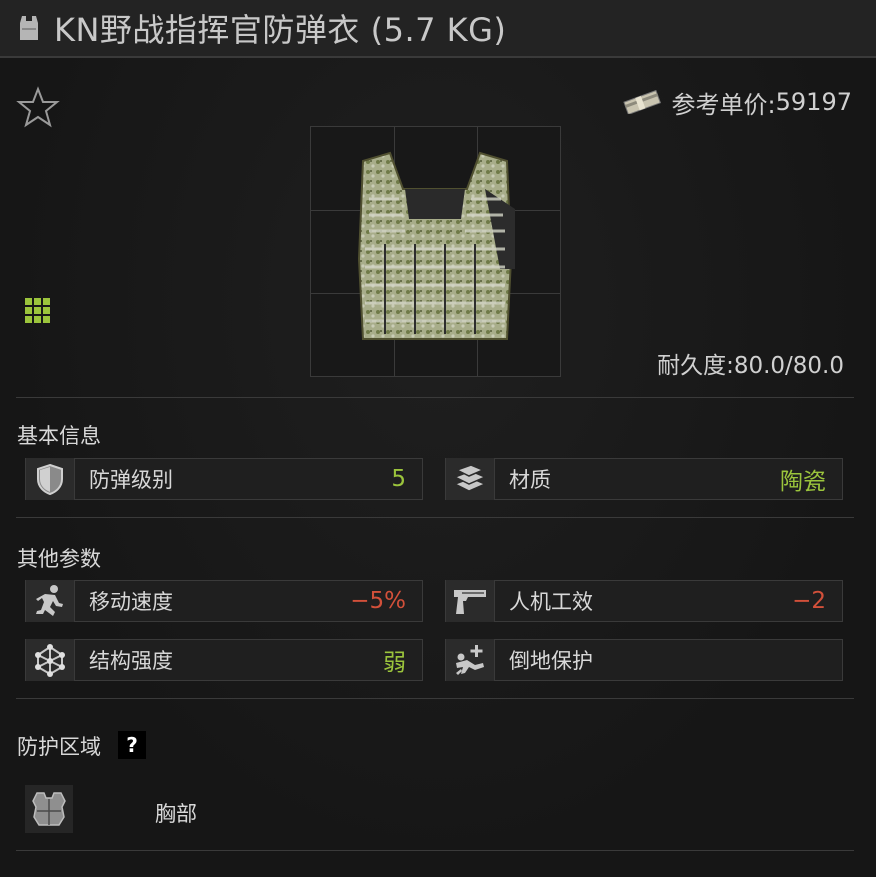 This screenshot has width=876, height=877. Describe the element at coordinates (551, 602) in the screenshot. I see `ergonomics-label: 人机工效` at that location.